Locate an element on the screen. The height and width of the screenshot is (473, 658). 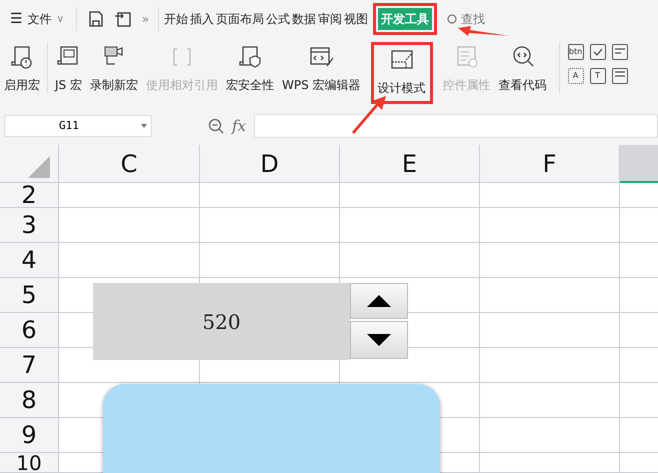
file-menu: ☰ 文件 ∨ is located at coordinates (35, 19).